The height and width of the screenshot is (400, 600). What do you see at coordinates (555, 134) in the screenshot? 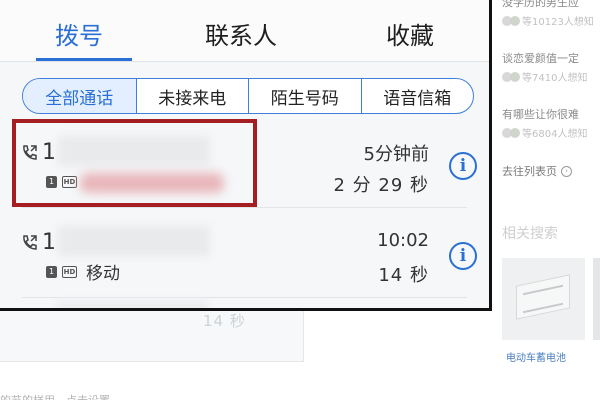
I see `question-meta: 等6804人想知` at bounding box center [555, 134].